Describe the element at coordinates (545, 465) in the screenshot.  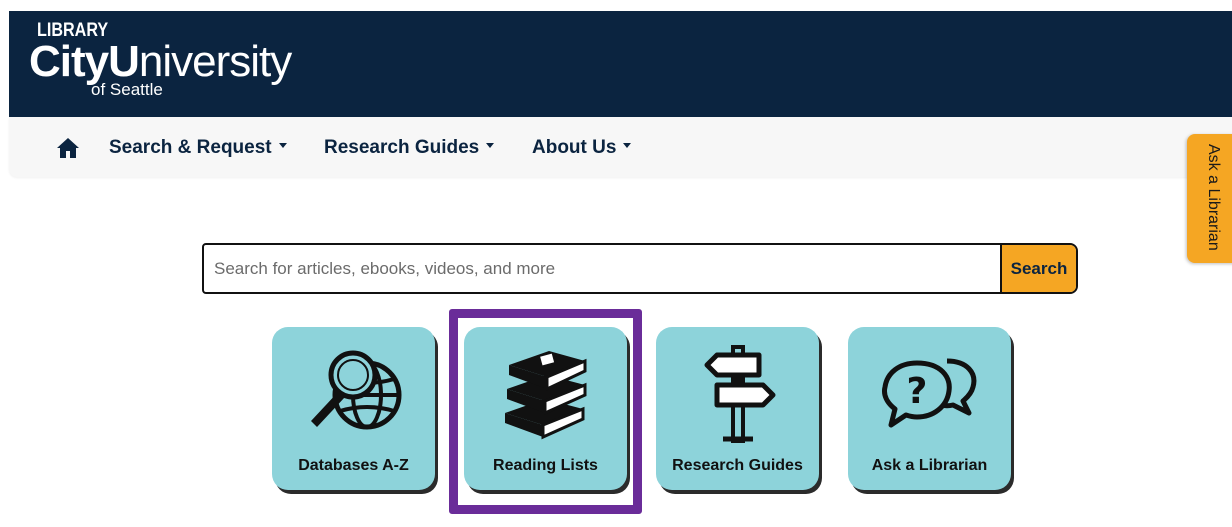
I see `tile-reading-lists-label: Reading Lists` at that location.